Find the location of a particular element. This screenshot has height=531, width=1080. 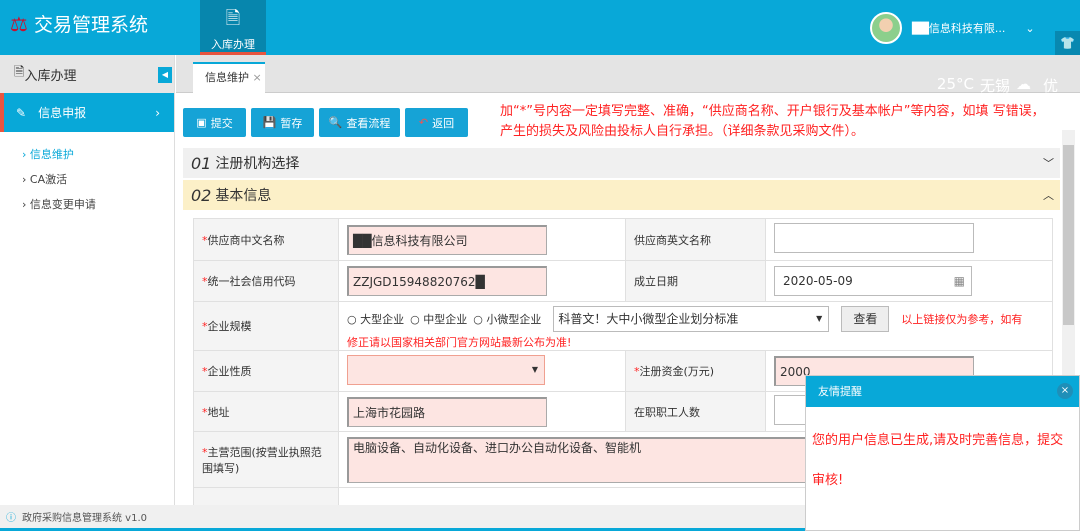

section-basic-info: 02 基本信息 ︿ is located at coordinates (621, 195).